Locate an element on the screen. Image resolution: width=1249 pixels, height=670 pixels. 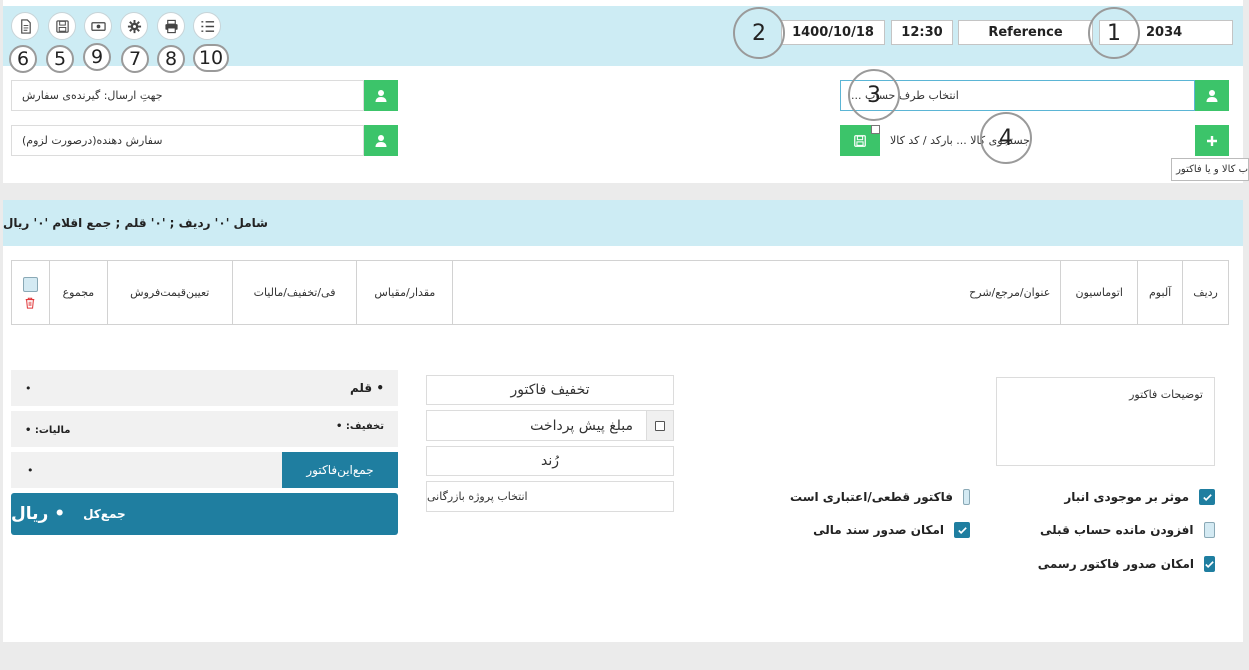
notes-label: توضیحات فاکتور is located at coordinates (1166, 394).